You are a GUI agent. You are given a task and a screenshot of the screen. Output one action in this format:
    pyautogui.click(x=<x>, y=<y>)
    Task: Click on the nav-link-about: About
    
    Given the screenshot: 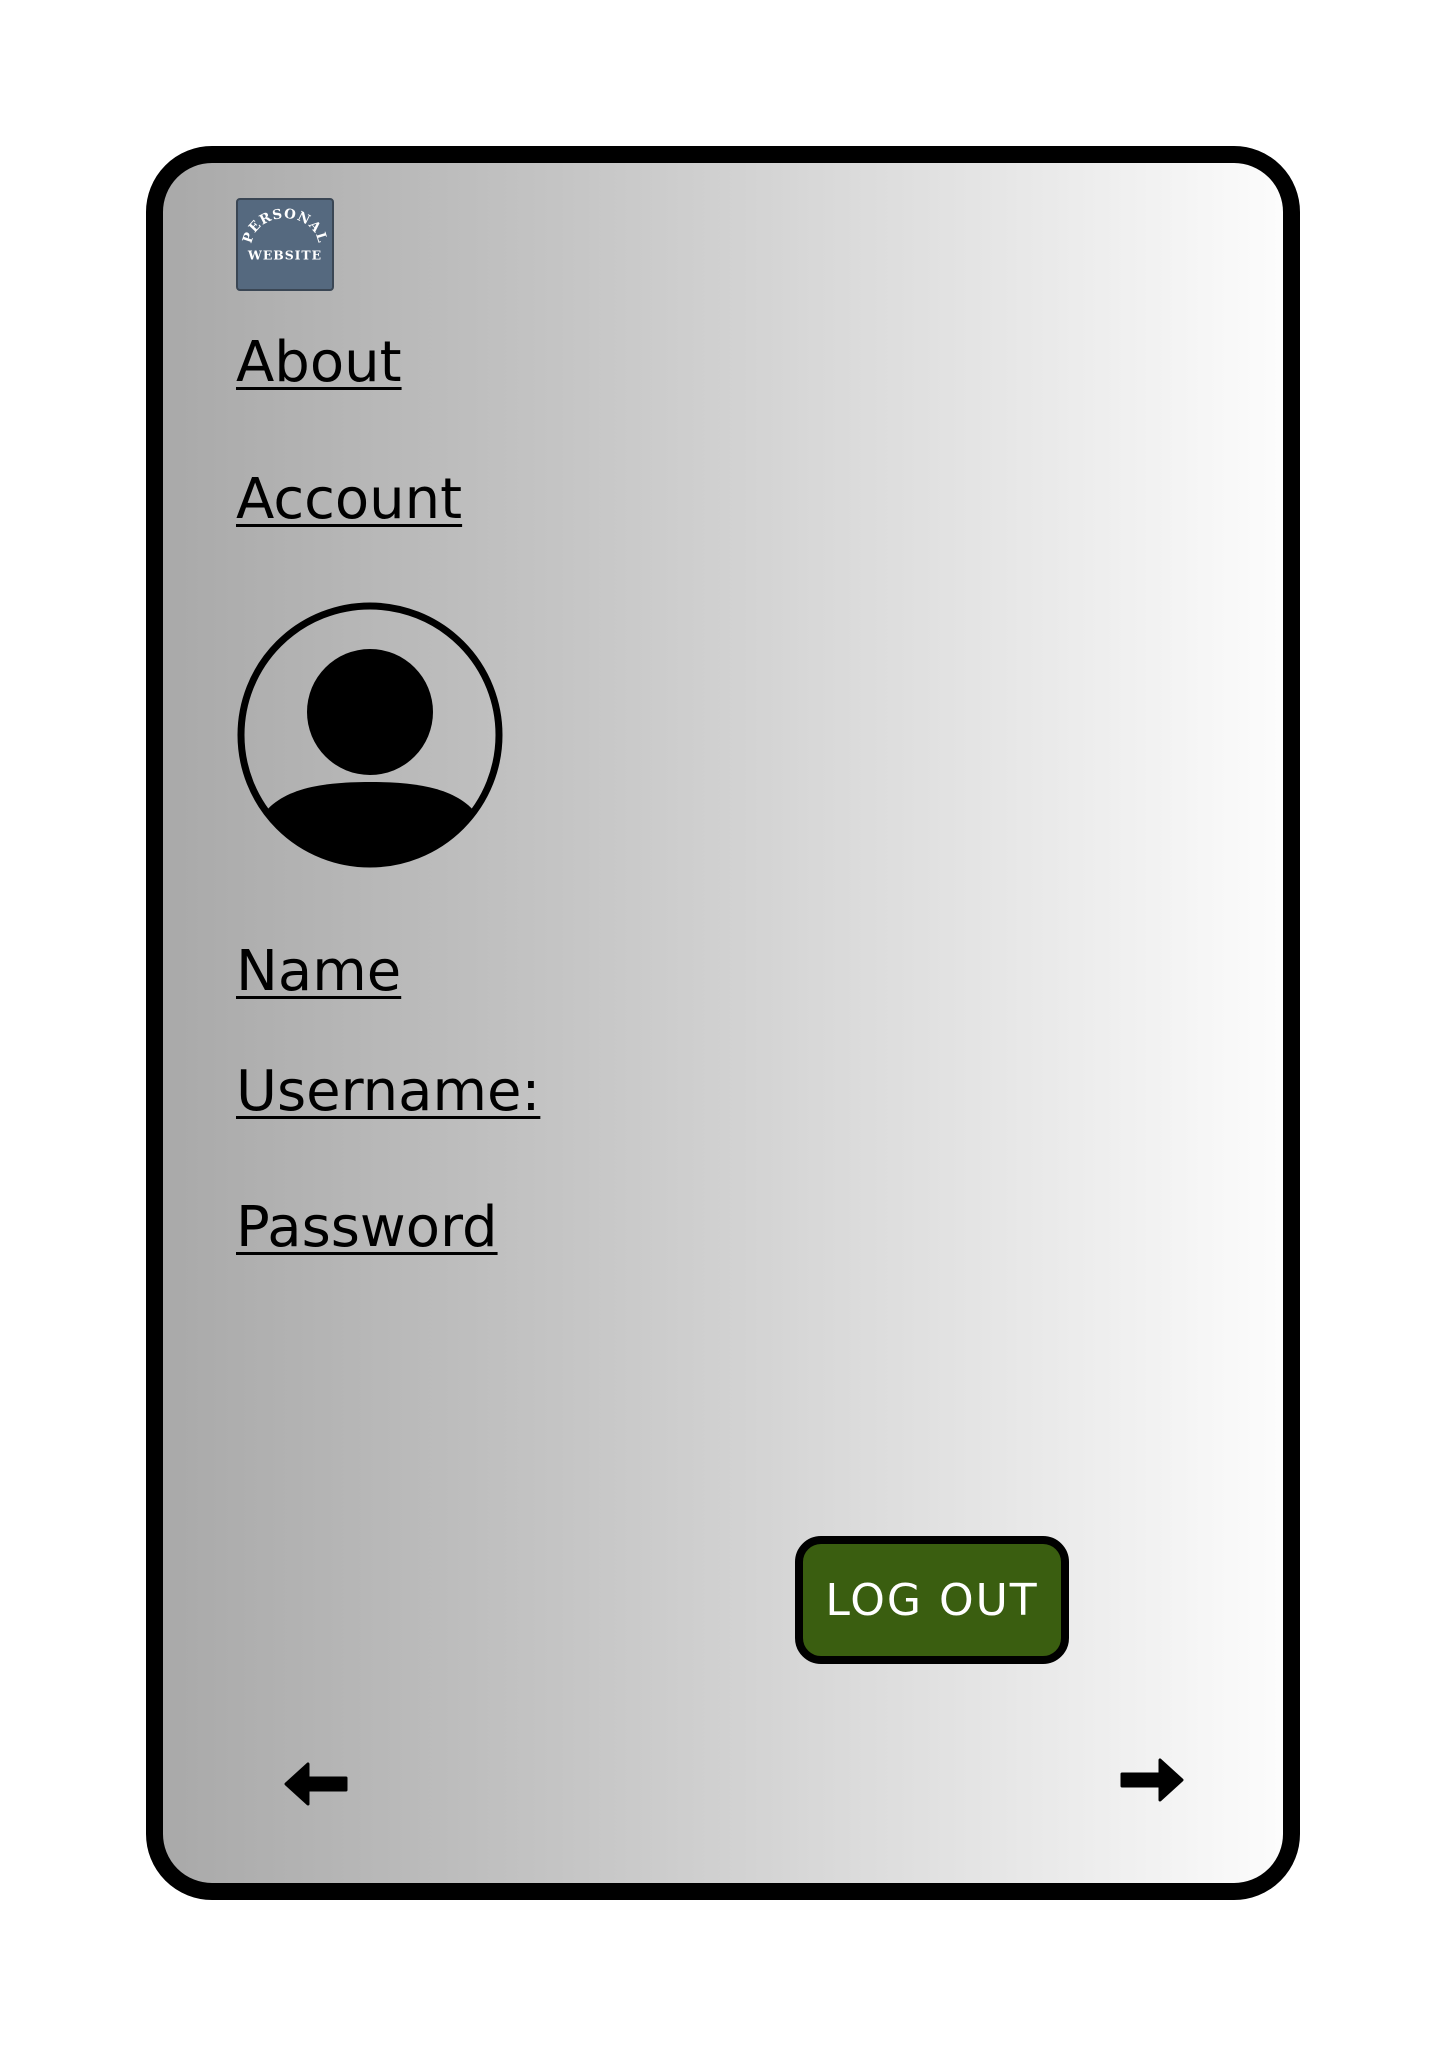 What is the action you would take?
    pyautogui.click(x=319, y=363)
    